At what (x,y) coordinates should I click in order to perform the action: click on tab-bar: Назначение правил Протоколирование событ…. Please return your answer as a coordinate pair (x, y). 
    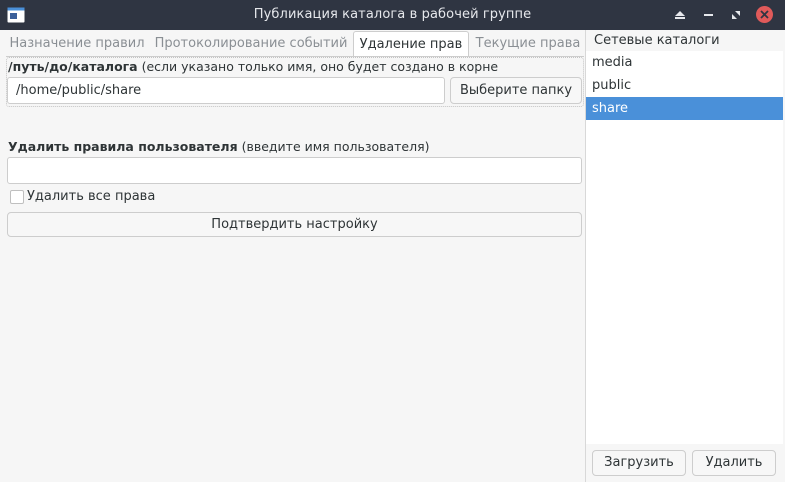
    Looking at the image, I should click on (295, 43).